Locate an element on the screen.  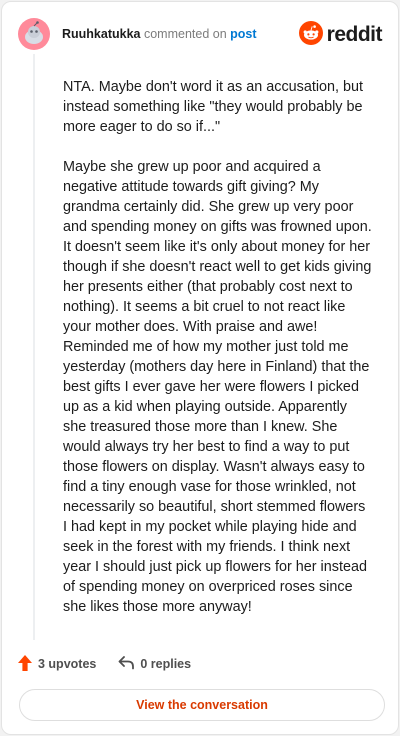
replies-button: 0 replies is located at coordinates (155, 664).